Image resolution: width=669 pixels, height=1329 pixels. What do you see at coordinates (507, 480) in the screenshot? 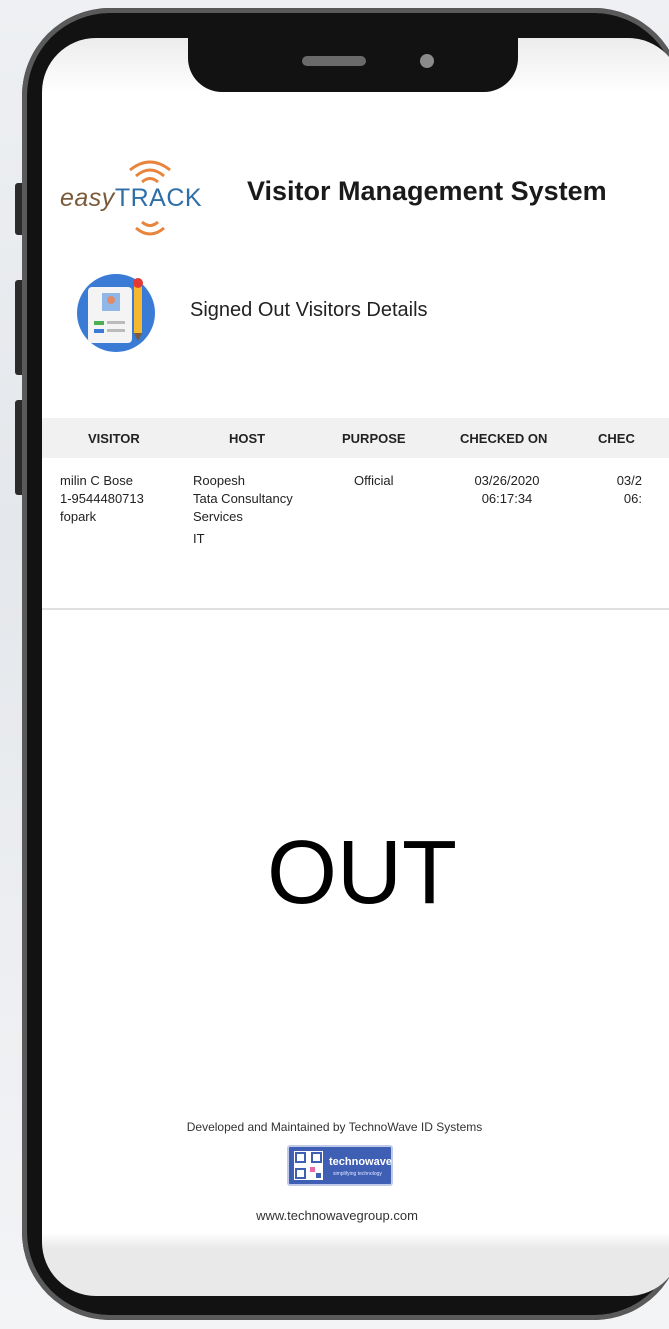
I see `checked-on-date: 03/26/2020` at bounding box center [507, 480].